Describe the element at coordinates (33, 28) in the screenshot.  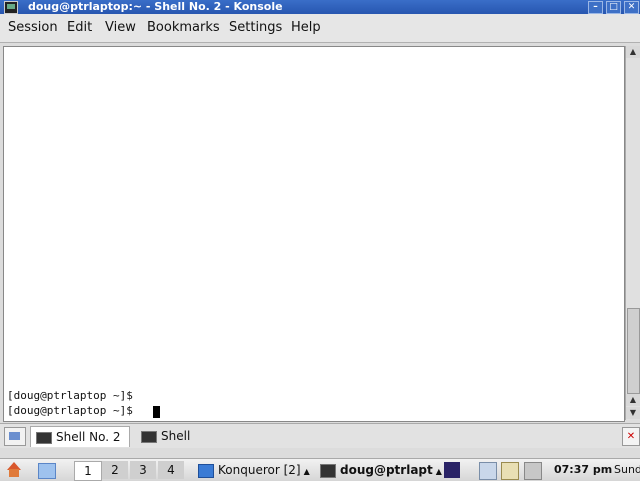
I see `menu-session: Session` at that location.